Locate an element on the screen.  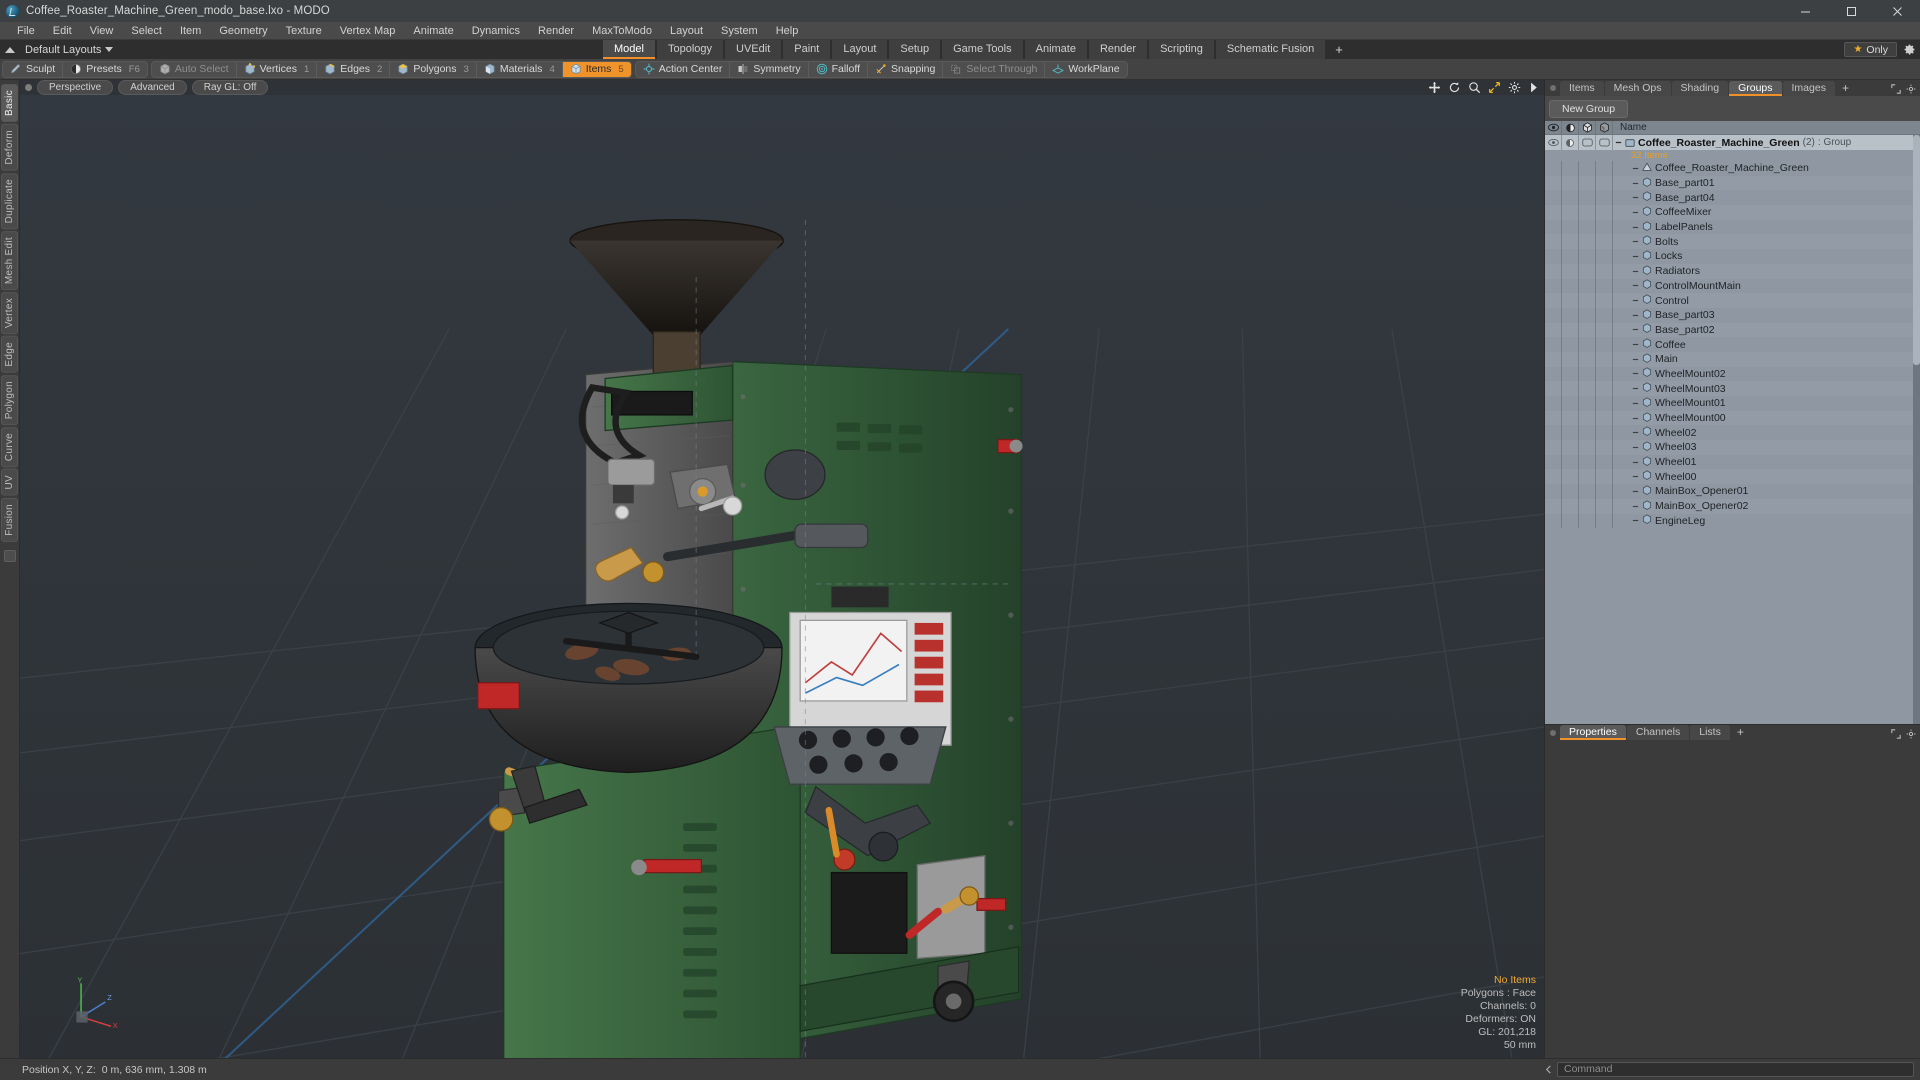
viewport-tab-advanced: Advanced is located at coordinates (152, 87).